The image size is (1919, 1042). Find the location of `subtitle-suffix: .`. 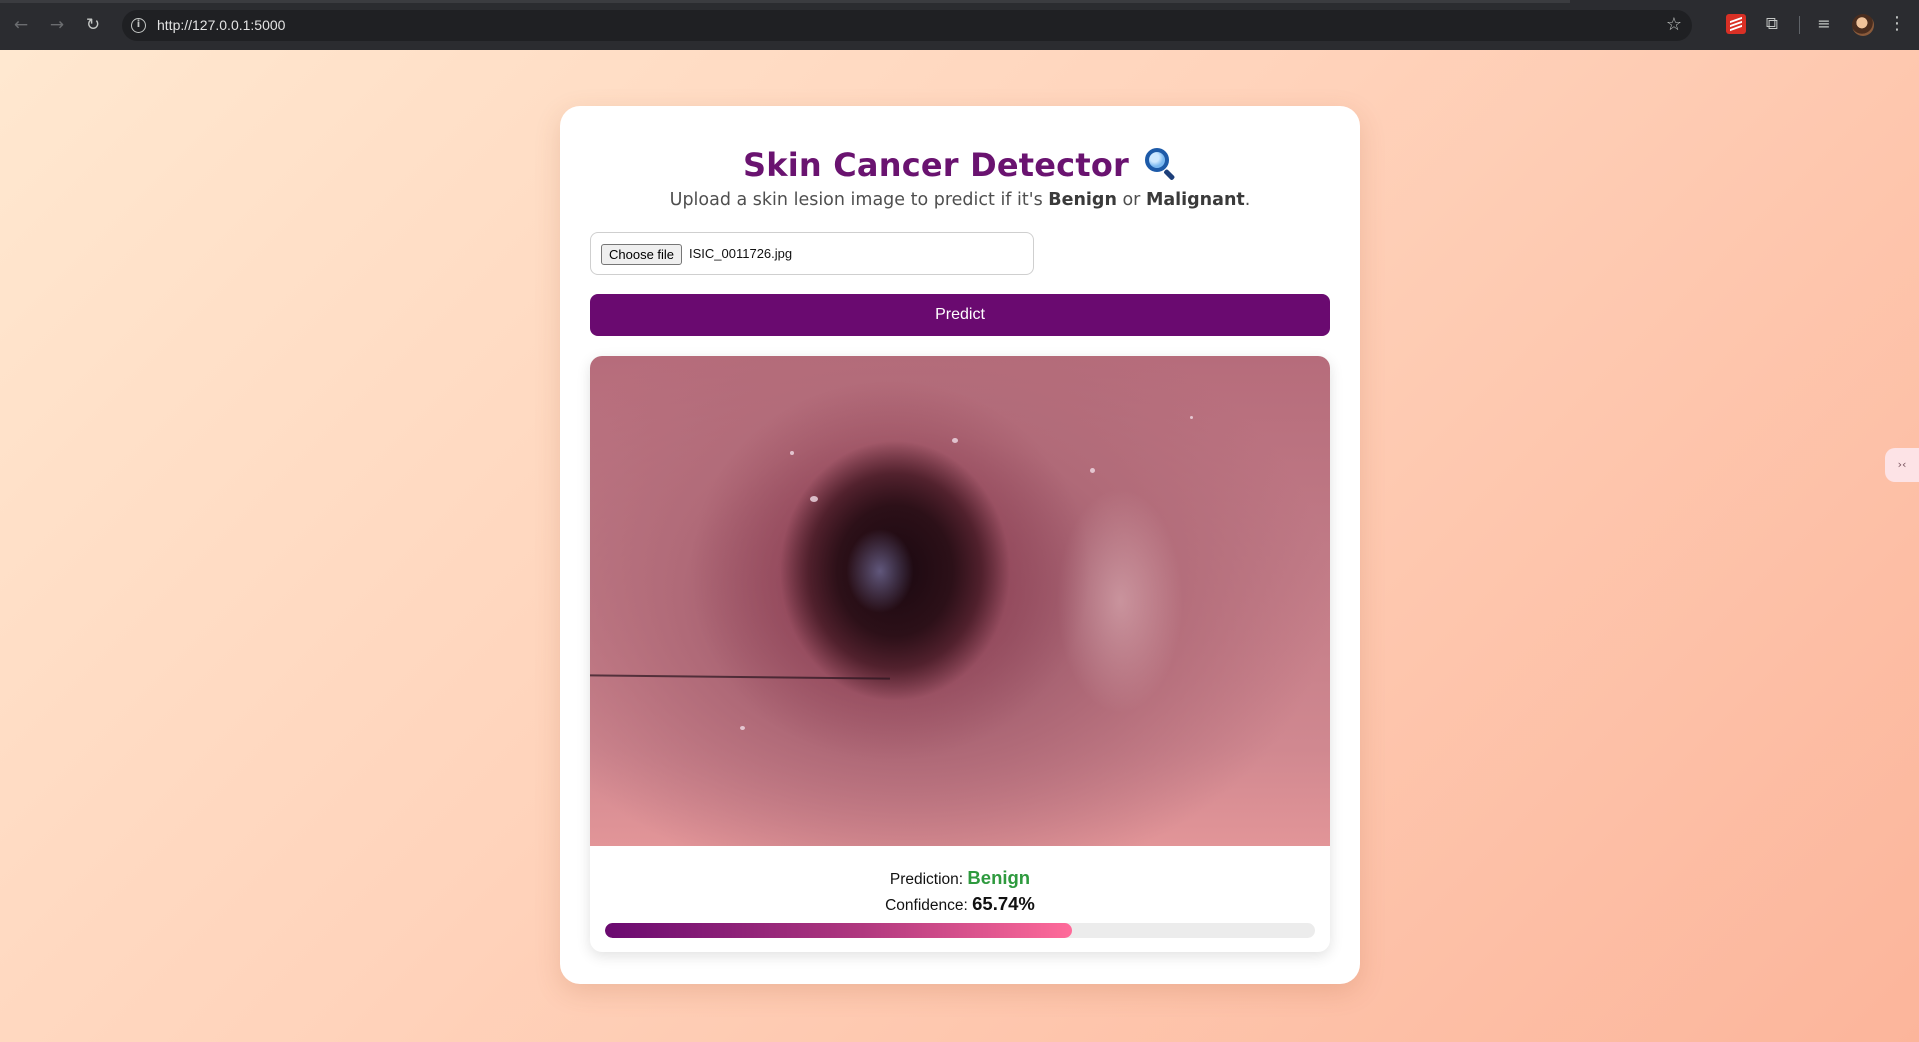

subtitle-suffix: . is located at coordinates (1247, 200).